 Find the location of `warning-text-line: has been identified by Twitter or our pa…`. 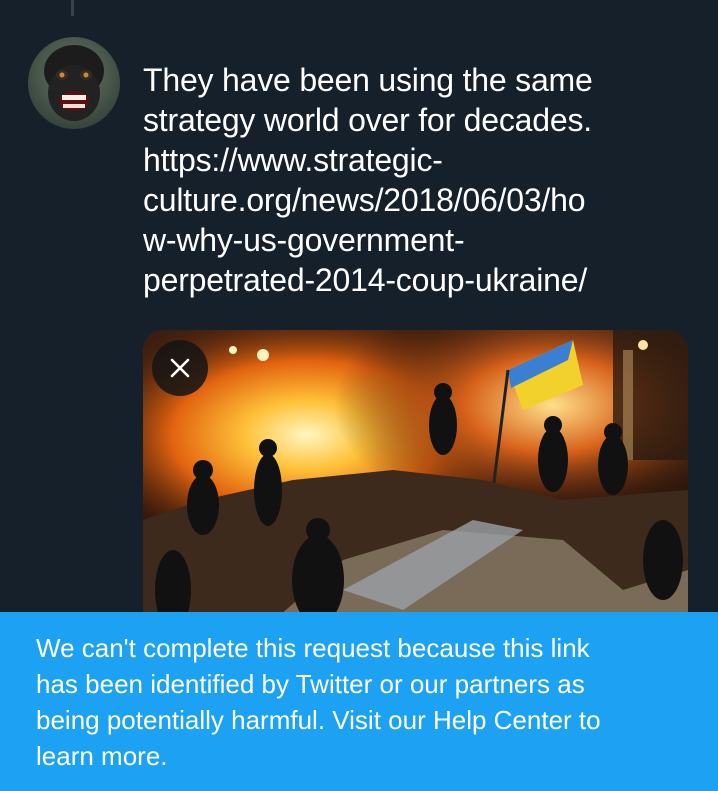

warning-text-line: has been identified by Twitter or our pa… is located at coordinates (310, 684).